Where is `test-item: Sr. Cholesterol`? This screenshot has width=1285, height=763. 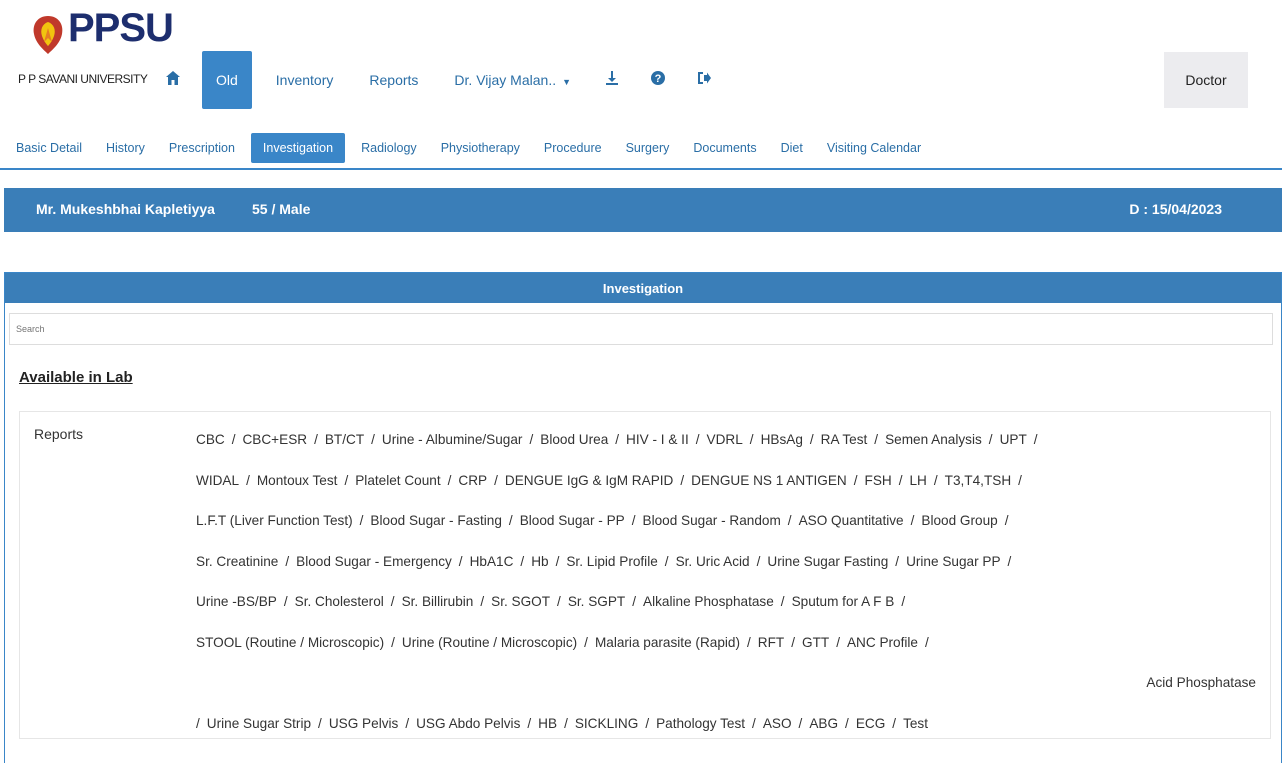 test-item: Sr. Cholesterol is located at coordinates (339, 601).